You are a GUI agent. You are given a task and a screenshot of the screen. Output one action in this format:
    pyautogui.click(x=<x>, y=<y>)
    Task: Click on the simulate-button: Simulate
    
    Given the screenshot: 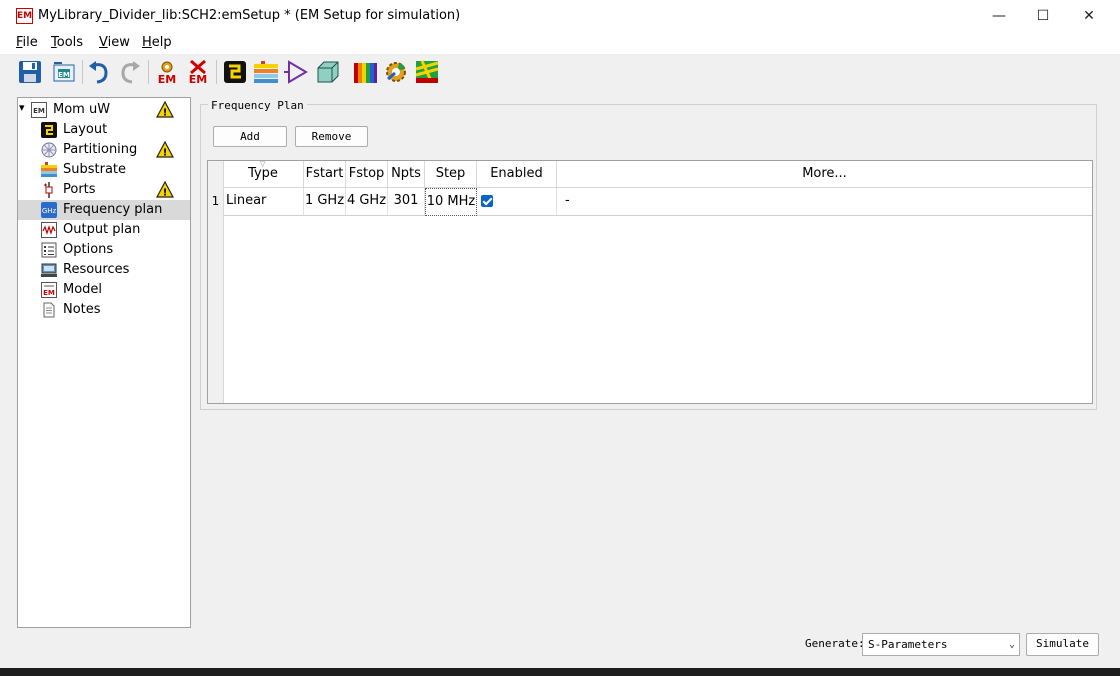 What is the action you would take?
    pyautogui.click(x=1062, y=644)
    